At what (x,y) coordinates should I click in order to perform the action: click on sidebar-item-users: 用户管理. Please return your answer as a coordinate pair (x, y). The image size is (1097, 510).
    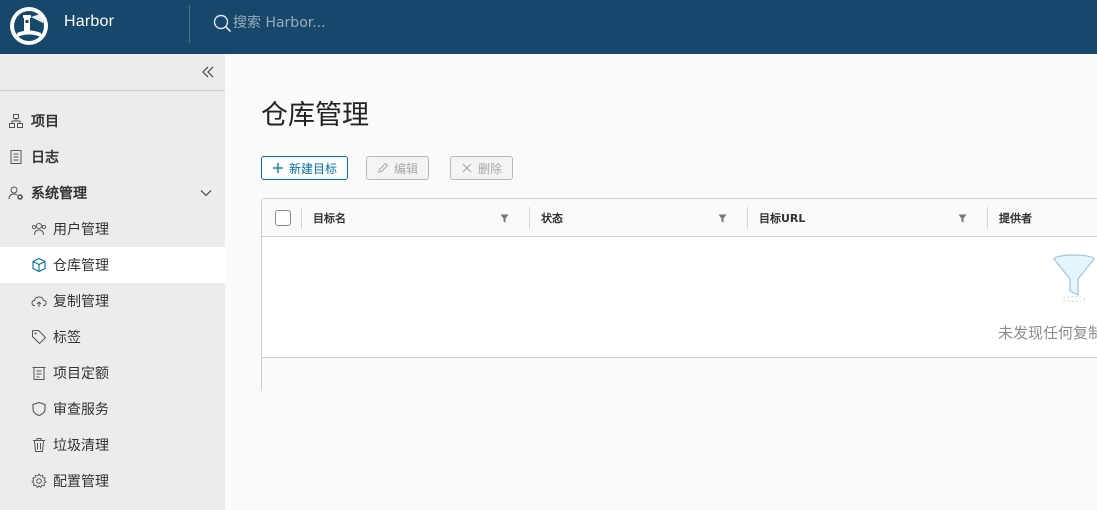
    Looking at the image, I should click on (112, 229).